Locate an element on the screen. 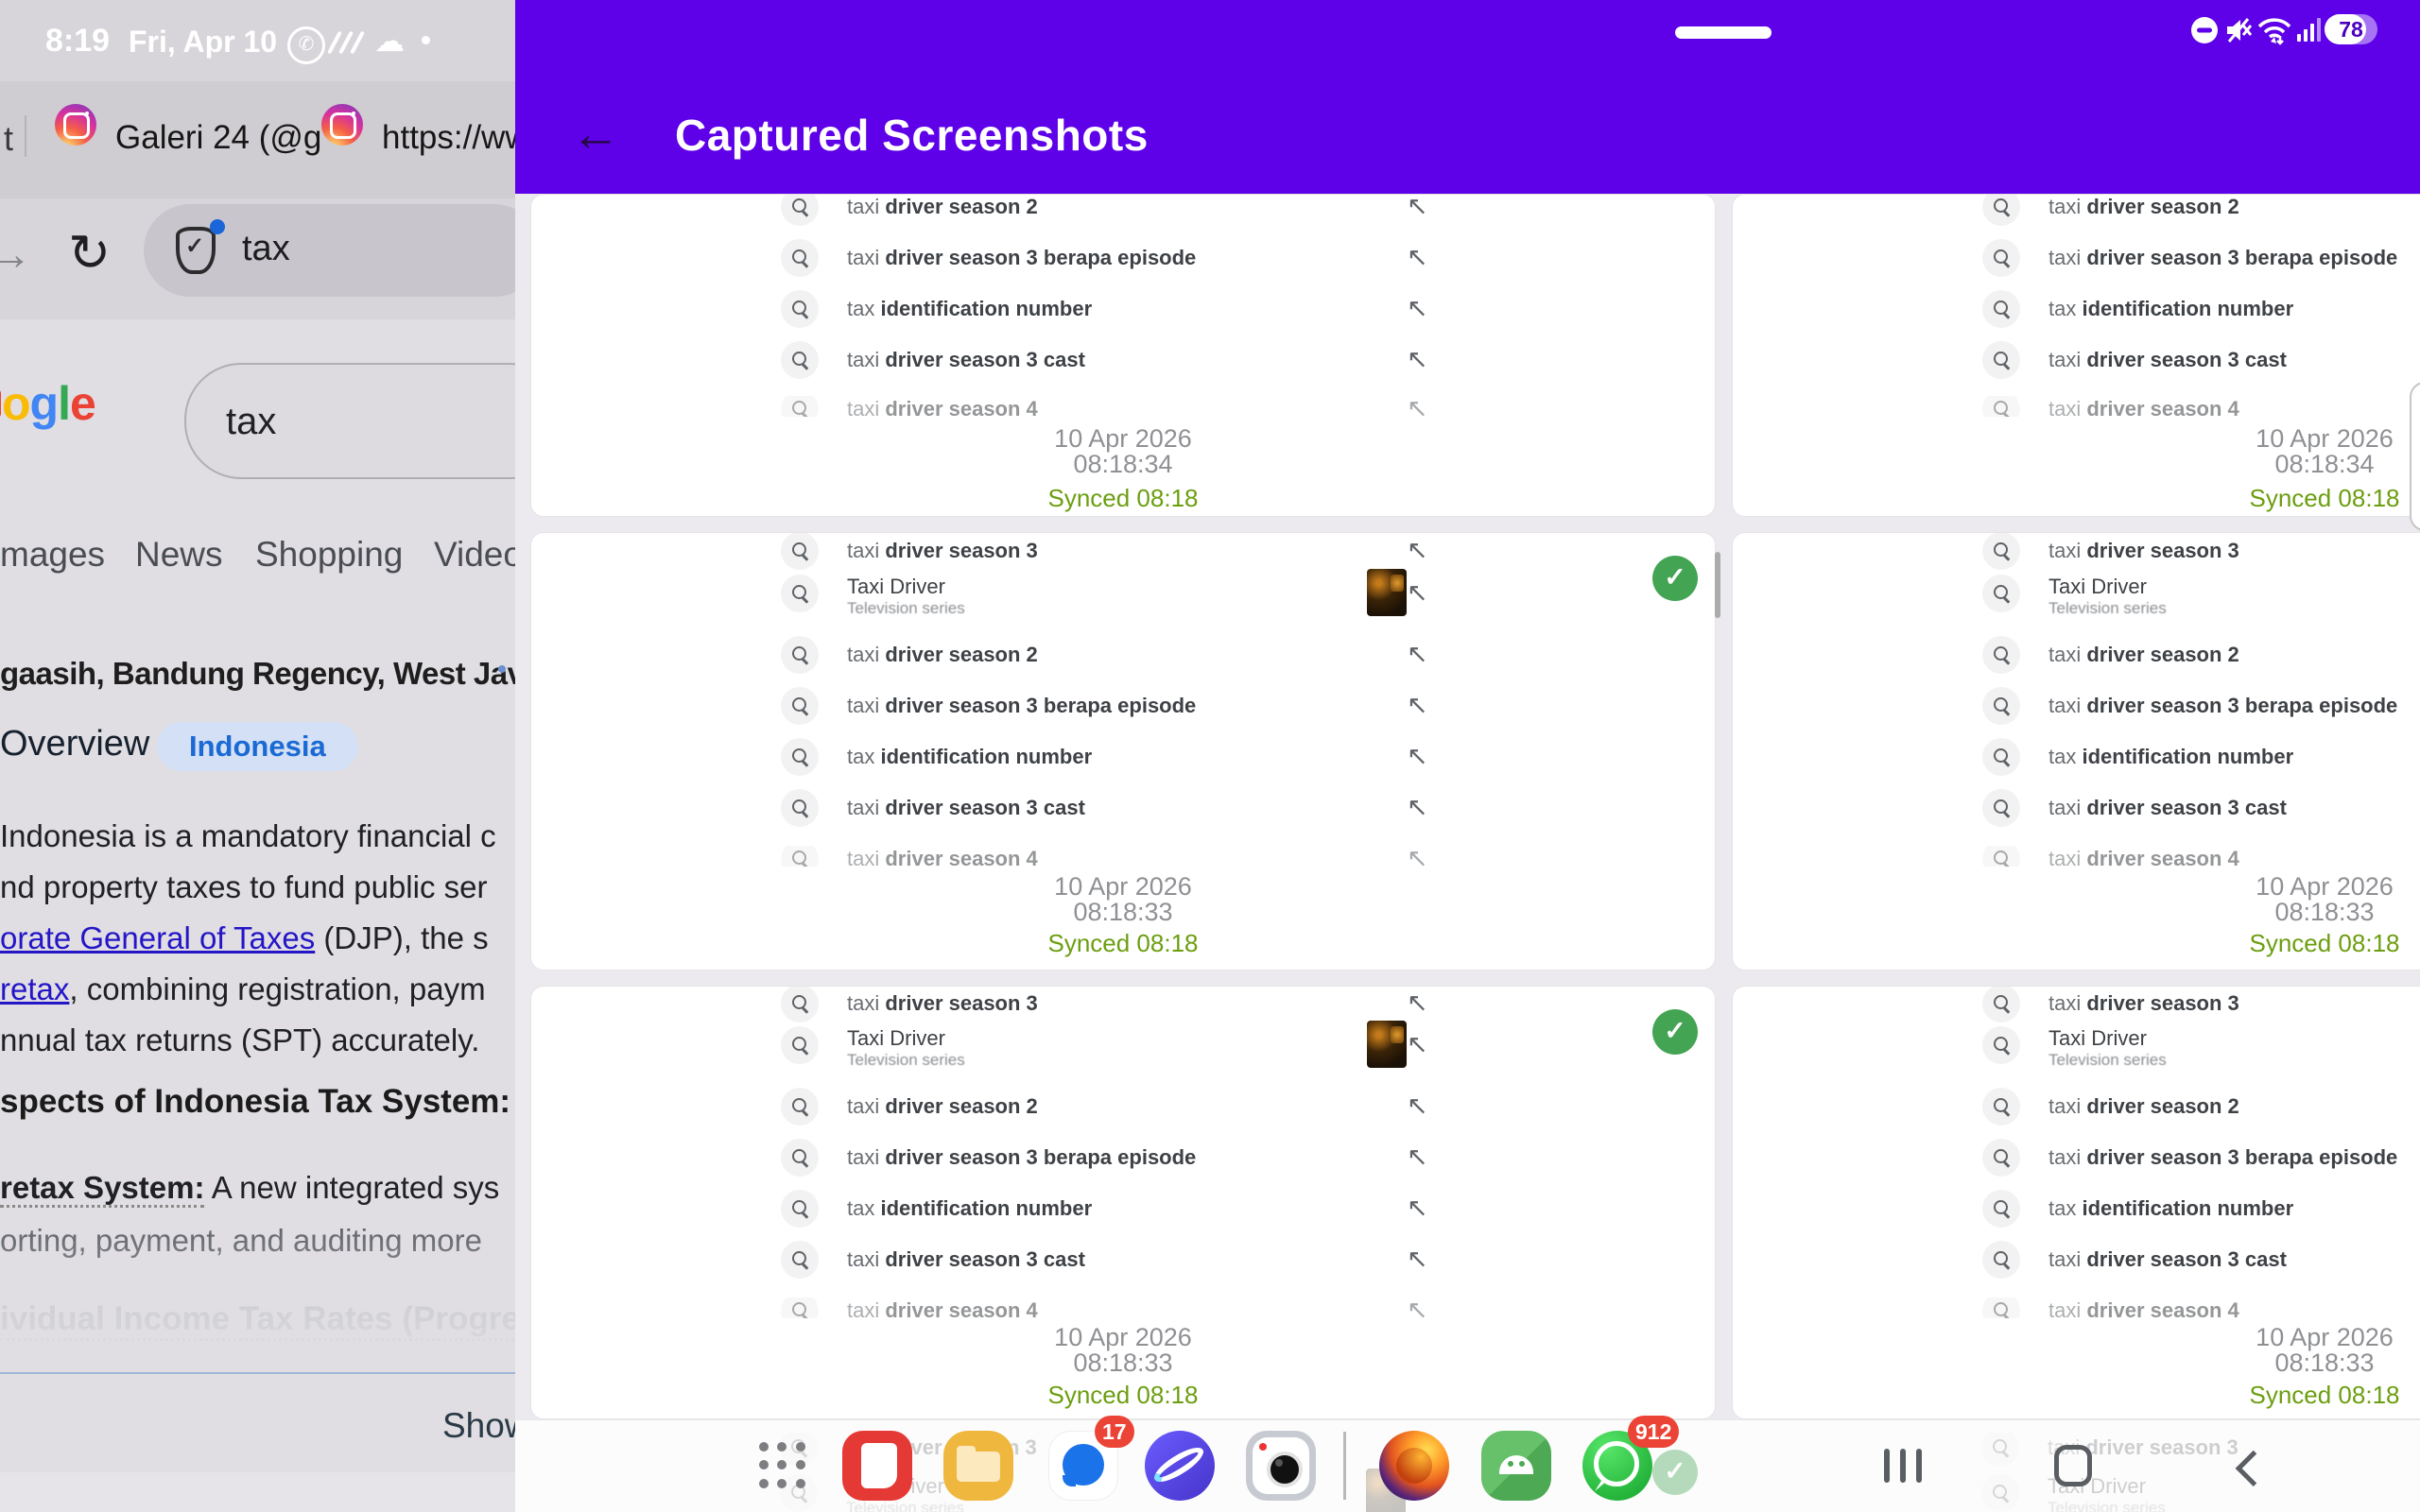 The image size is (2420, 1512). inline-link: orate General of Taxes is located at coordinates (157, 937).